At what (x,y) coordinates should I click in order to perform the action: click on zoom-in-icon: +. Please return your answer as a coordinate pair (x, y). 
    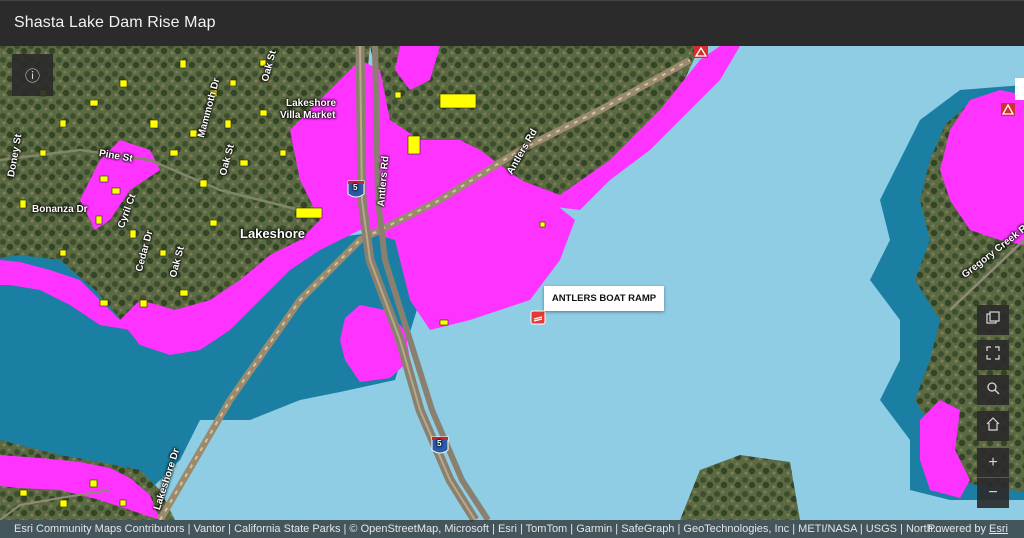
    Looking at the image, I should click on (993, 462).